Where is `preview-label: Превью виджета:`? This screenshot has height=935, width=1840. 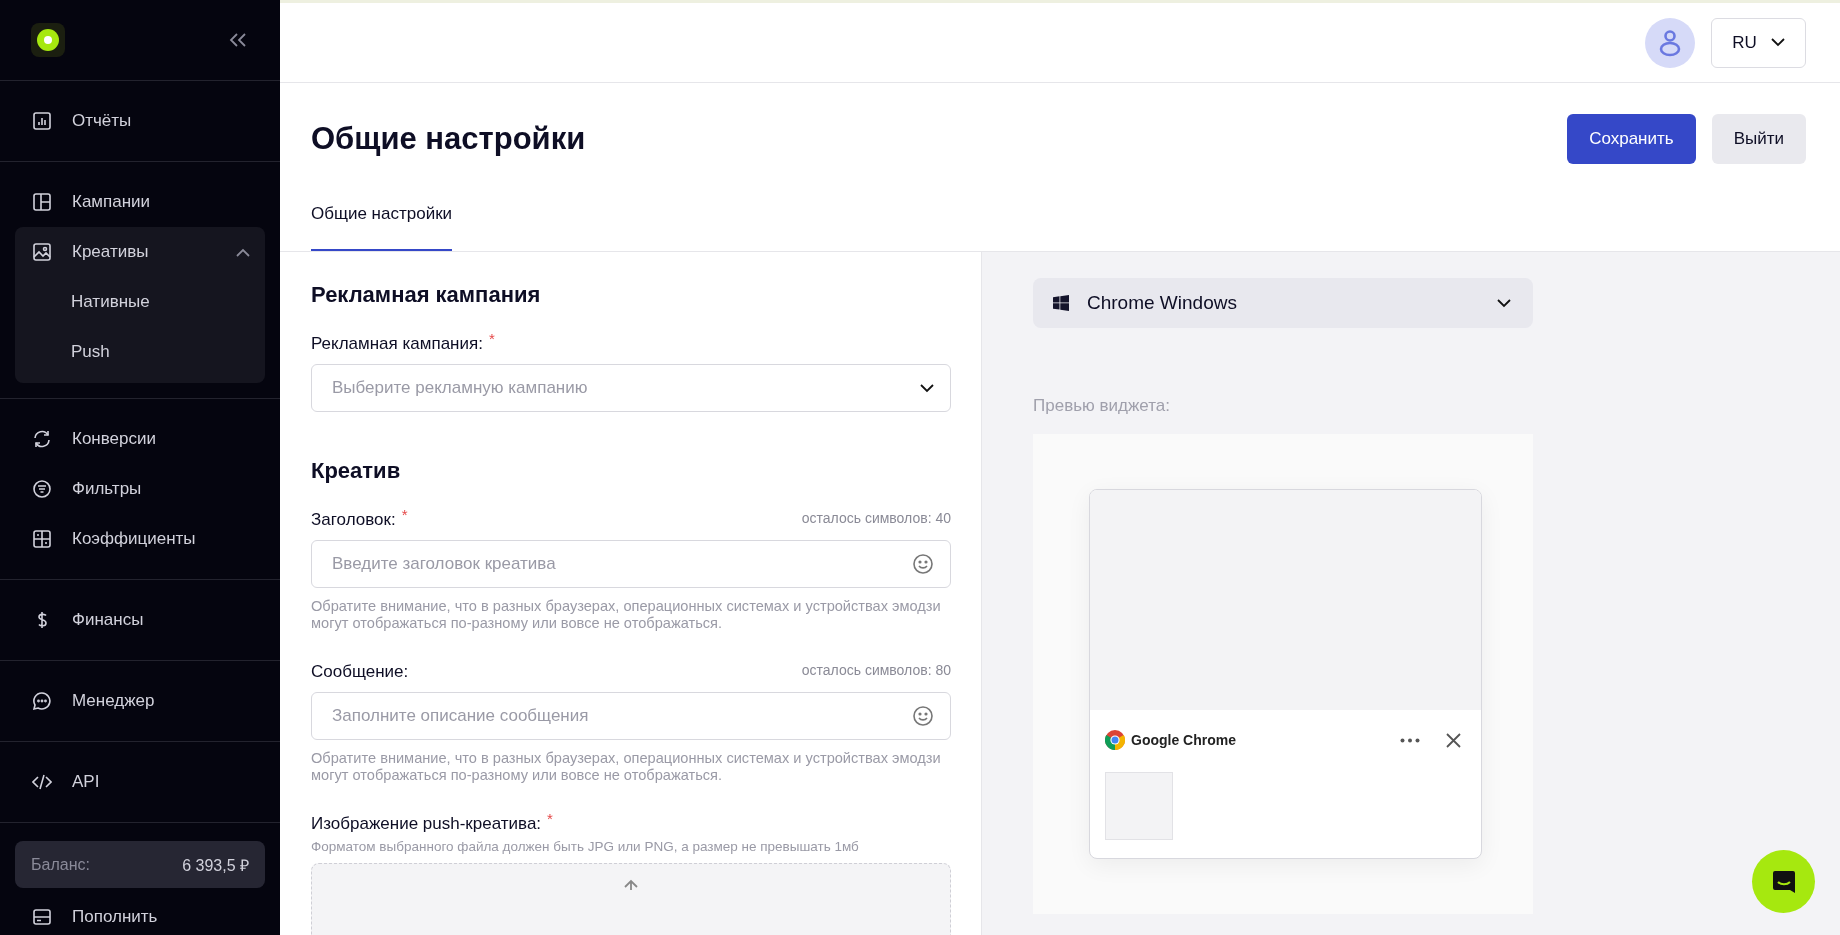
preview-label: Превью виджета: is located at coordinates (1102, 406).